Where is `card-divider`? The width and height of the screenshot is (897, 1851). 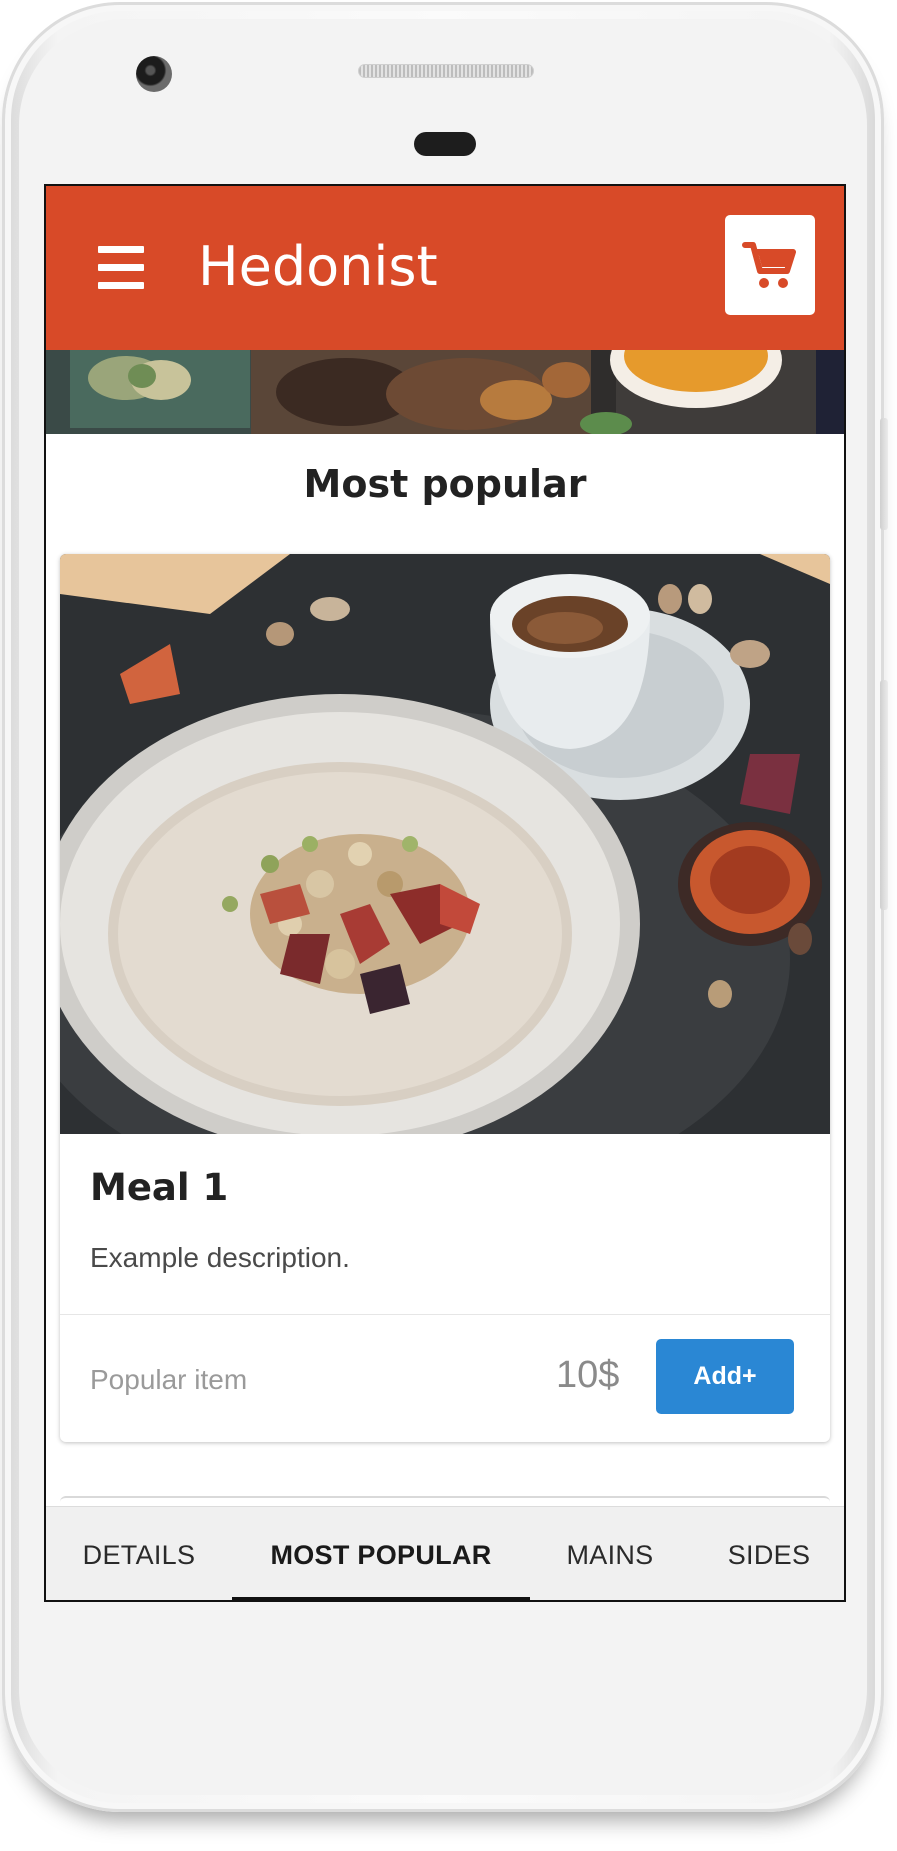
card-divider is located at coordinates (445, 1314).